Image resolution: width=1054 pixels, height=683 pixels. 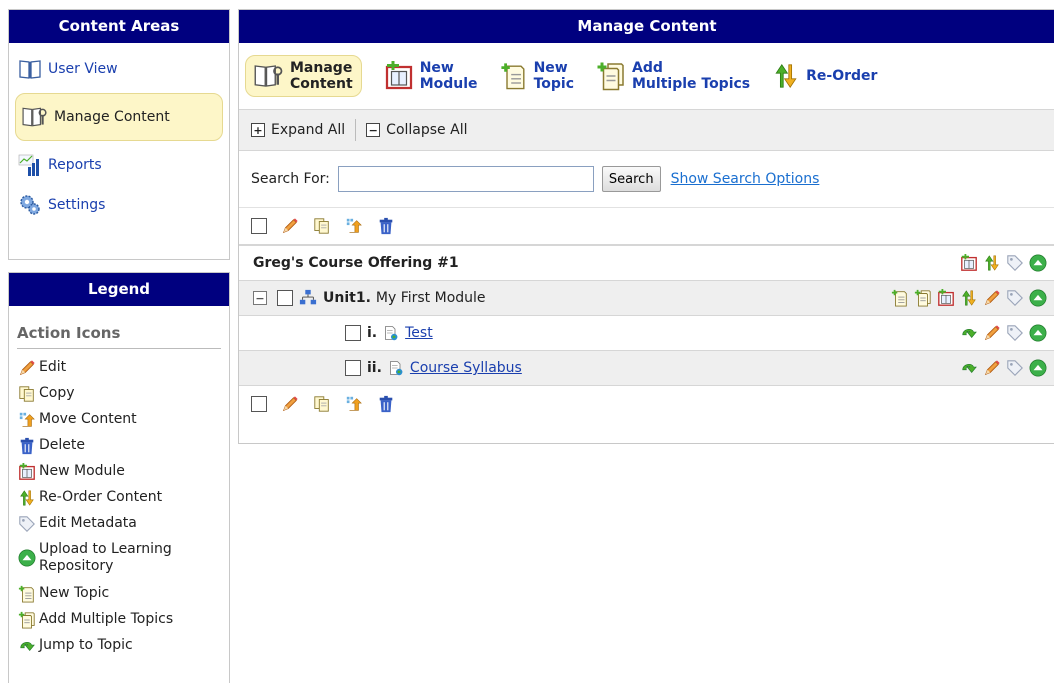 What do you see at coordinates (77, 205) in the screenshot?
I see `nav-item-label: Settings` at bounding box center [77, 205].